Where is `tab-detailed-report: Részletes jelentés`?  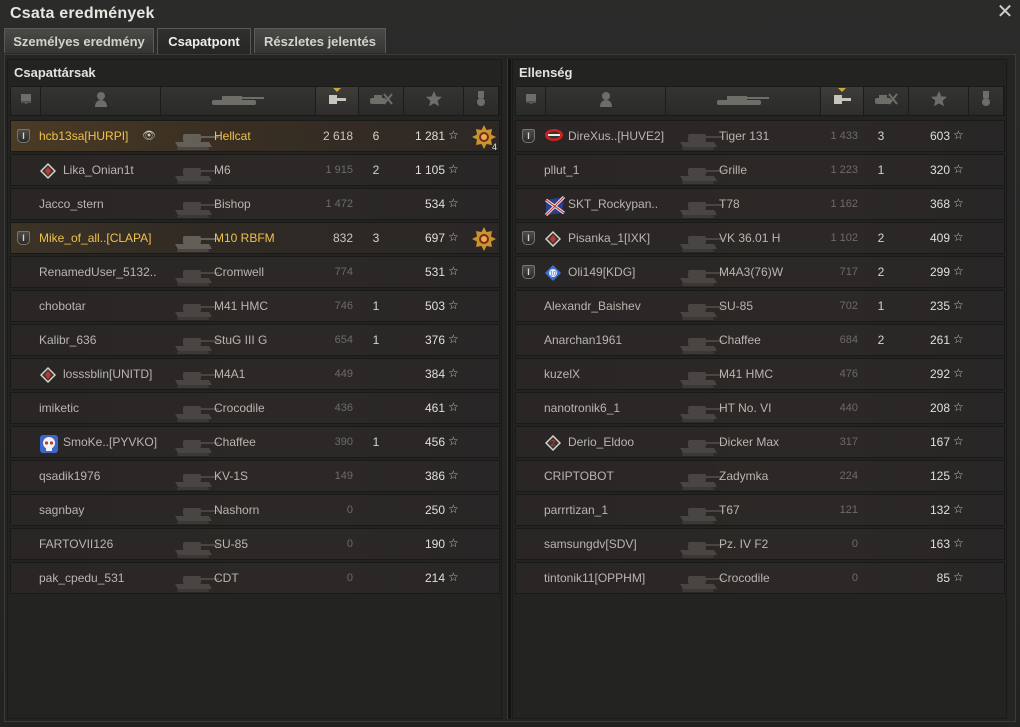 tab-detailed-report: Részletes jelentés is located at coordinates (320, 40).